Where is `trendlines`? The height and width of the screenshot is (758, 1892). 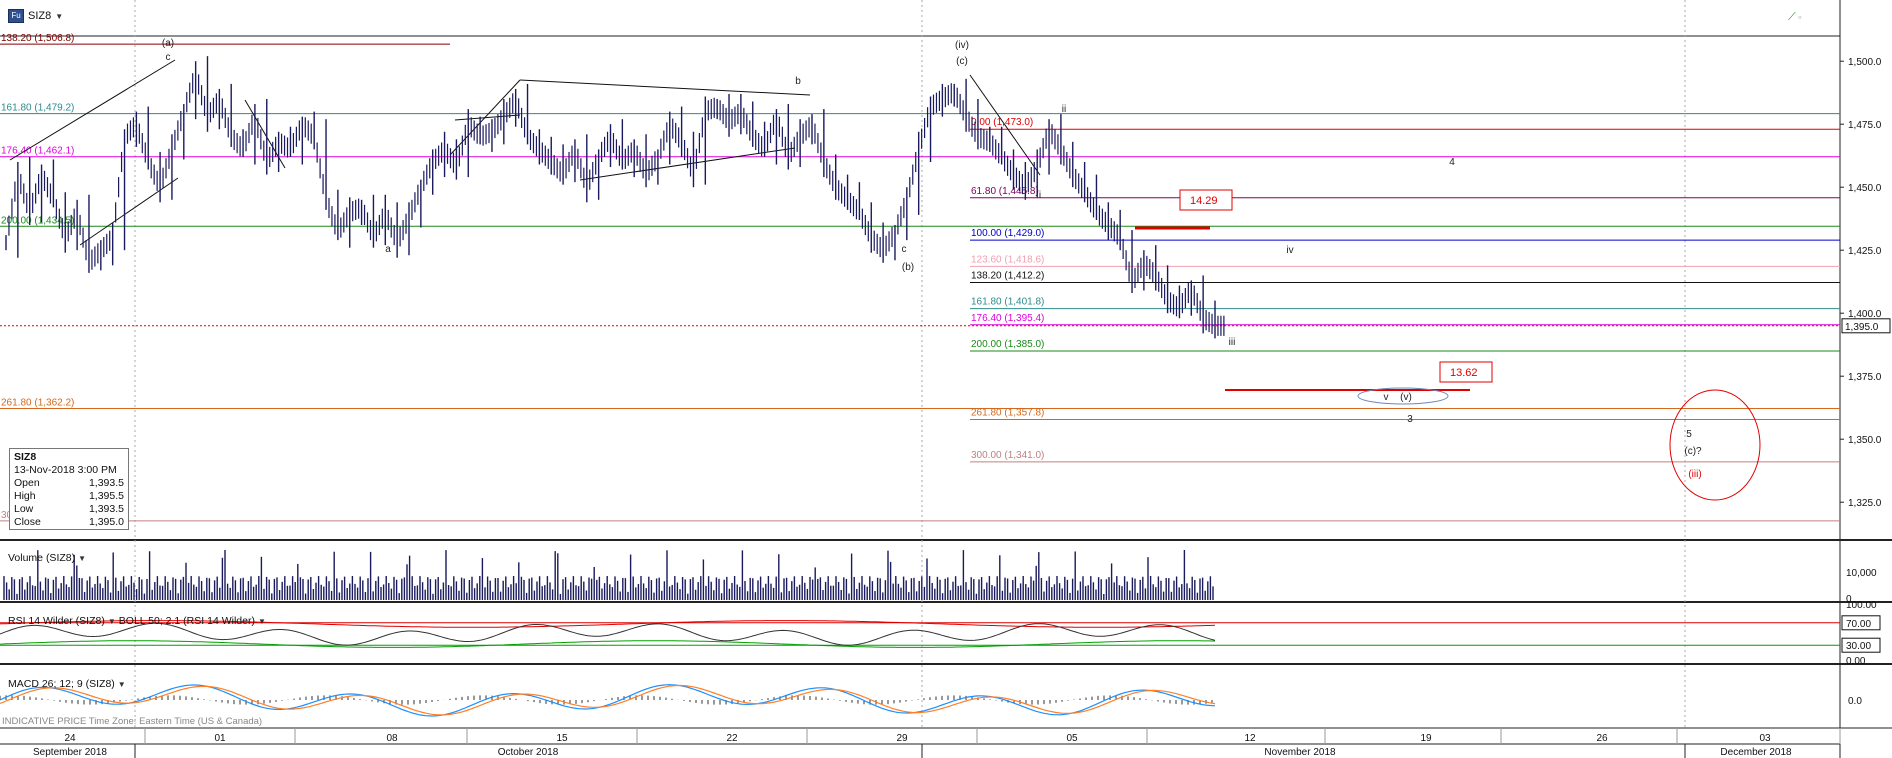
trendlines is located at coordinates (525, 152).